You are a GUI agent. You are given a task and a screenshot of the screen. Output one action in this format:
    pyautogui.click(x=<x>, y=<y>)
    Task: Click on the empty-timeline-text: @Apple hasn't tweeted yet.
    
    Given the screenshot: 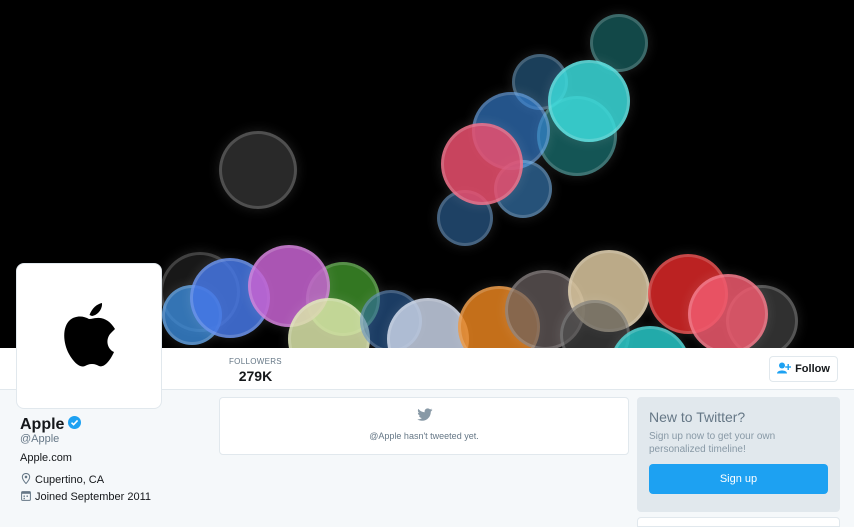 What is the action you would take?
    pyautogui.click(x=424, y=436)
    